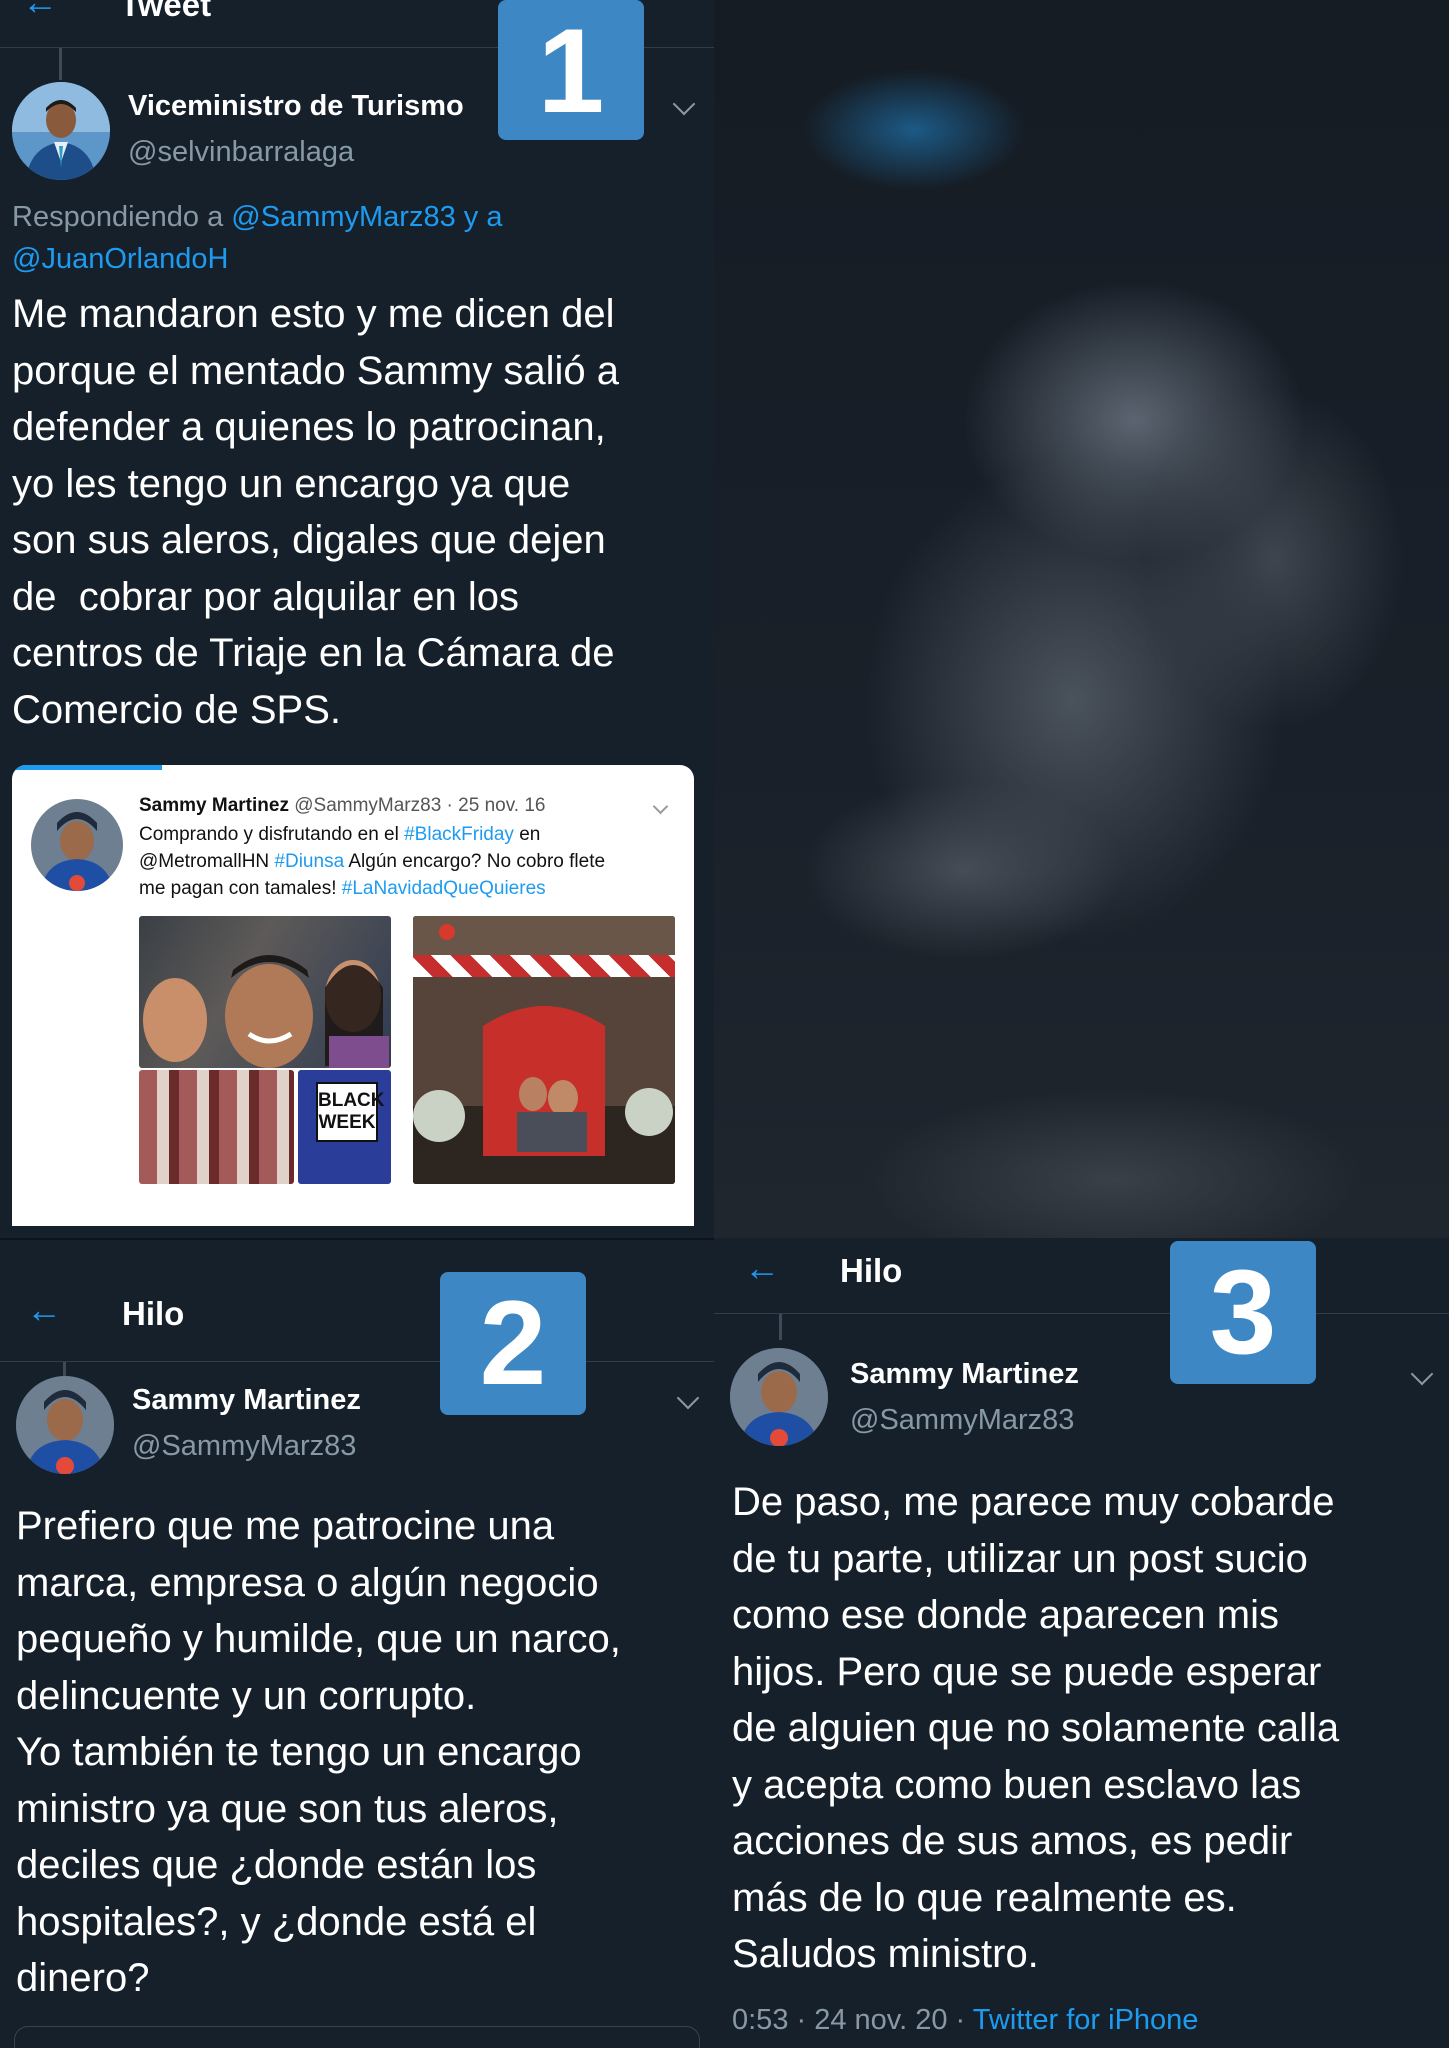  What do you see at coordinates (443, 888) in the screenshot?
I see `hashtag: #LaNavidadQueQuieres` at bounding box center [443, 888].